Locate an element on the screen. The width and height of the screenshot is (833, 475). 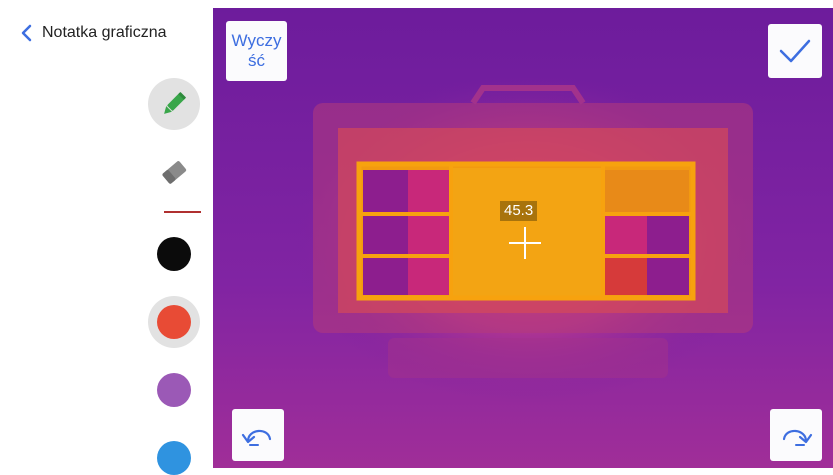
redo-button is located at coordinates (796, 435).